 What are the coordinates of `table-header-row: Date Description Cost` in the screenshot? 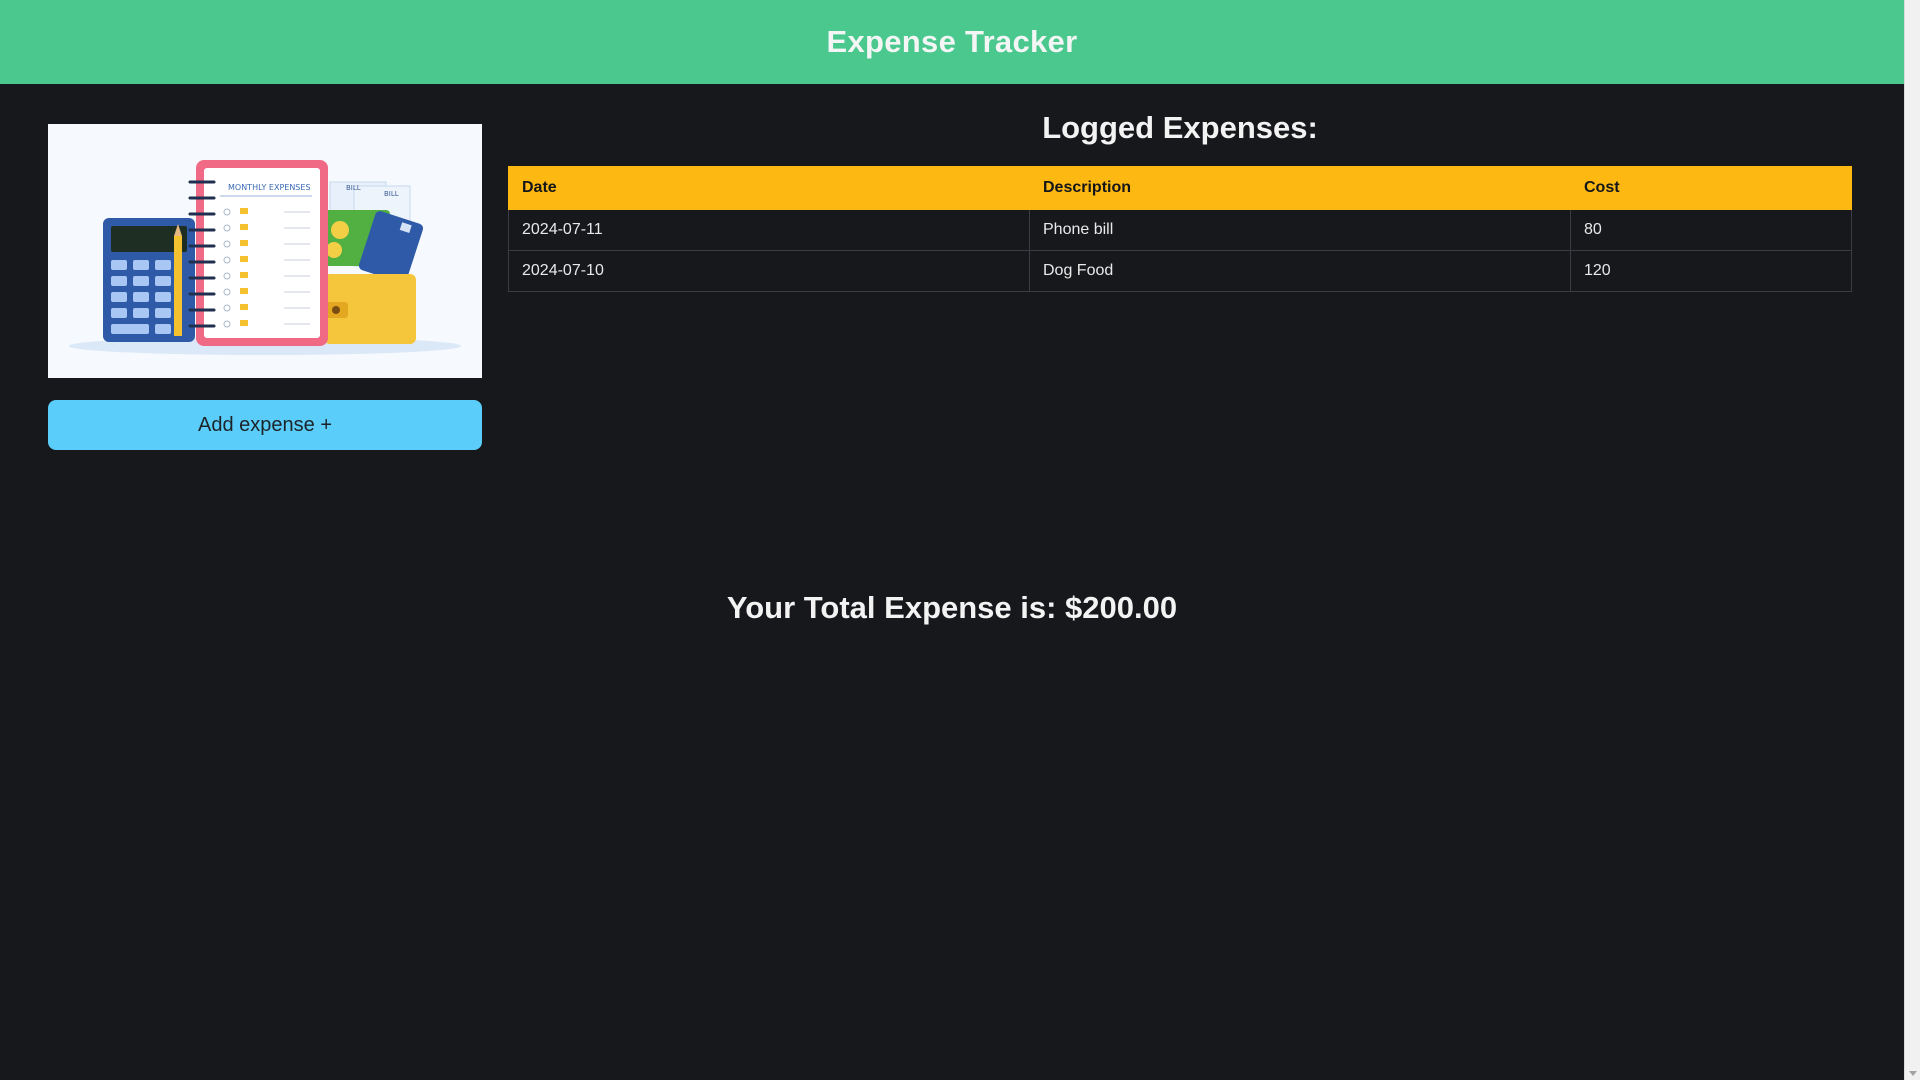 It's located at (1180, 188).